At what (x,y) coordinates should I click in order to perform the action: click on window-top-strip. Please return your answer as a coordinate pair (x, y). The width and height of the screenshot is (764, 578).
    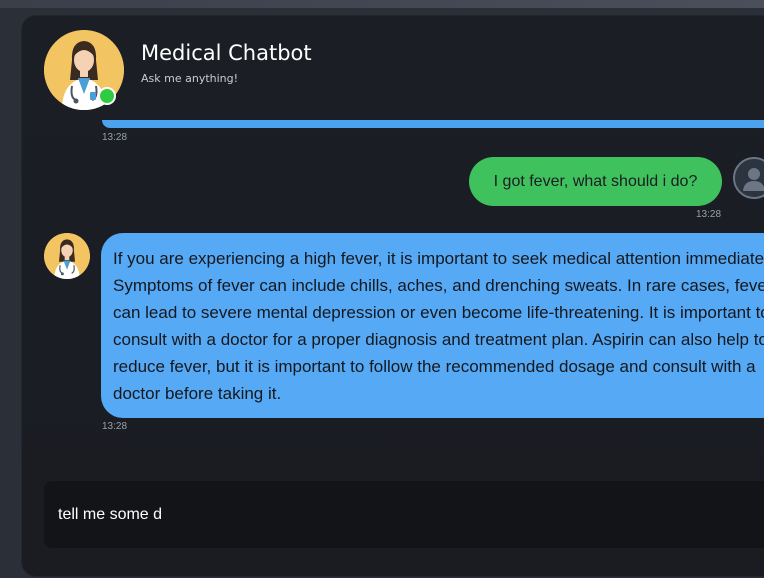
    Looking at the image, I should click on (382, 4).